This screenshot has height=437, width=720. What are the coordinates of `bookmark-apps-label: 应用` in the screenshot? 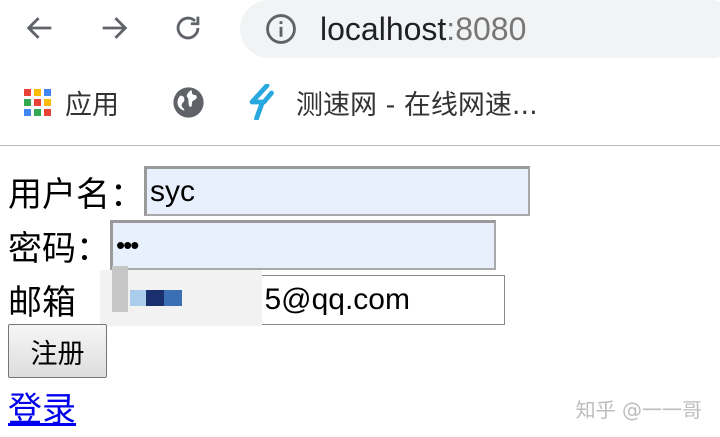 It's located at (92, 105).